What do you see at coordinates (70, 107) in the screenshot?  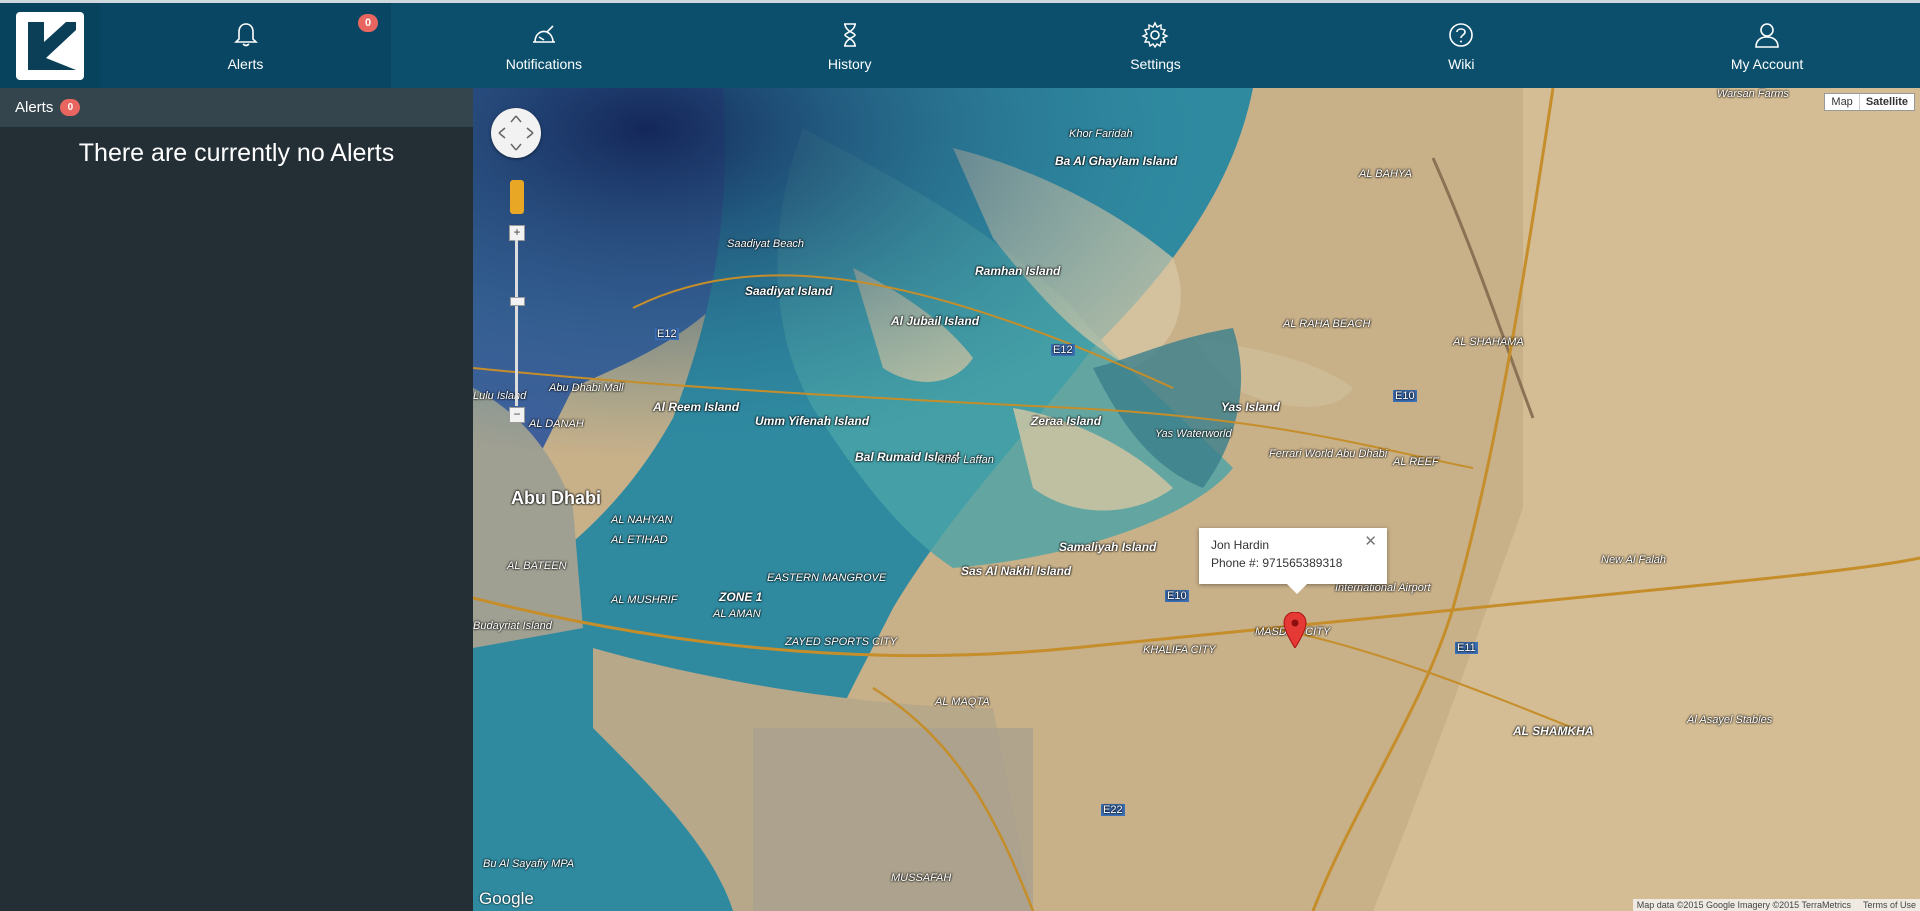 I see `sidebar-count-badge: 0` at bounding box center [70, 107].